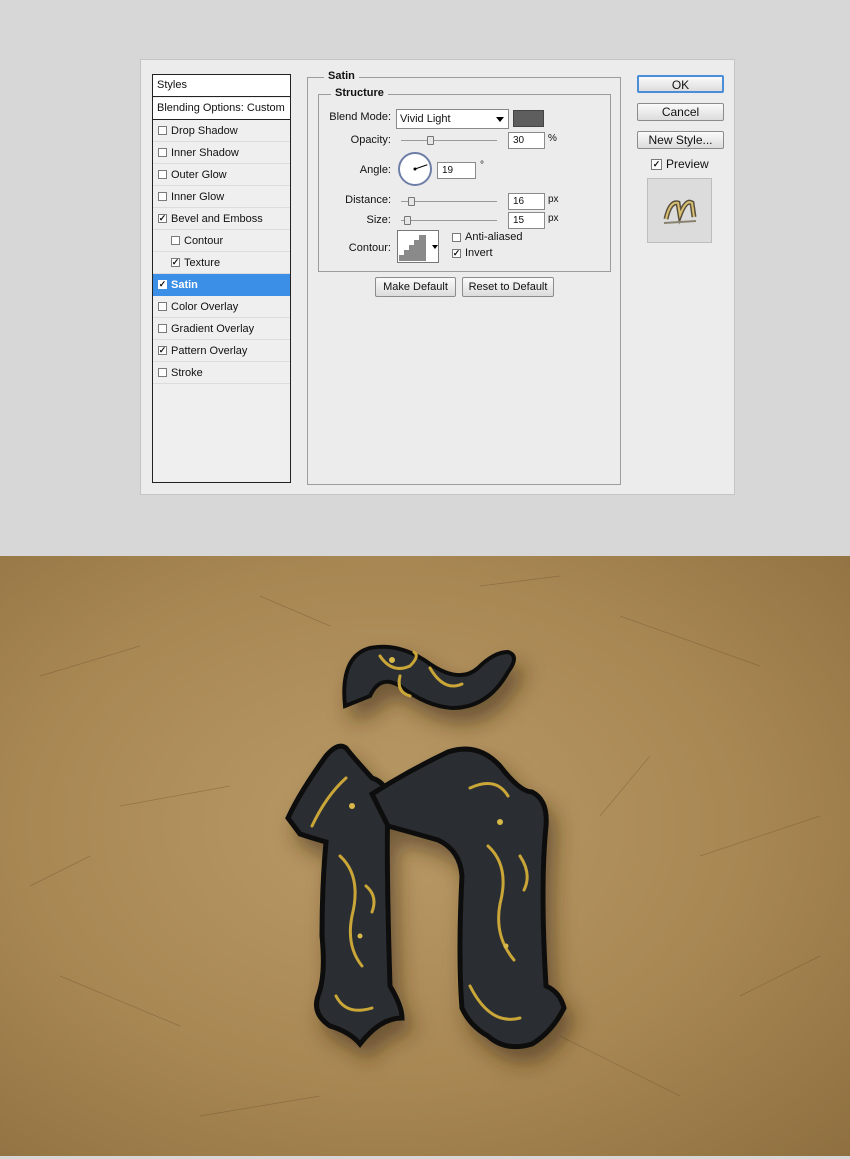 This screenshot has height=1159, width=850. I want to click on style-item-color-overlay: Color Overlay, so click(221, 307).